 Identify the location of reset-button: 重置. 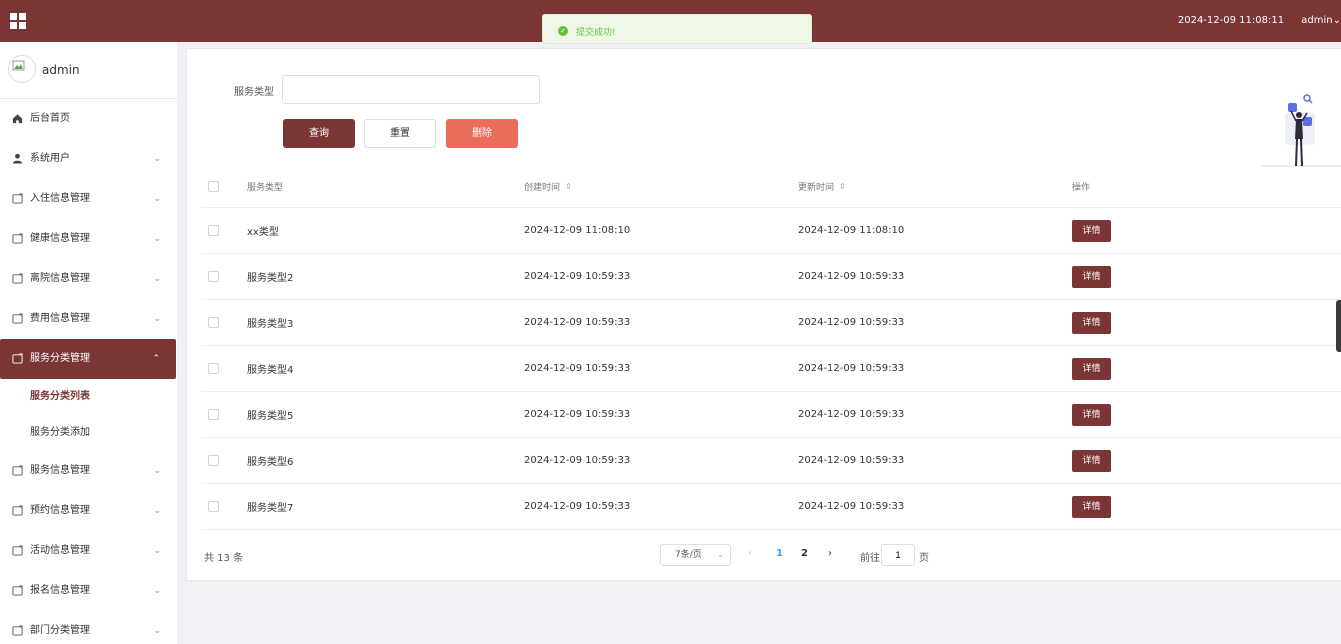
(400, 133).